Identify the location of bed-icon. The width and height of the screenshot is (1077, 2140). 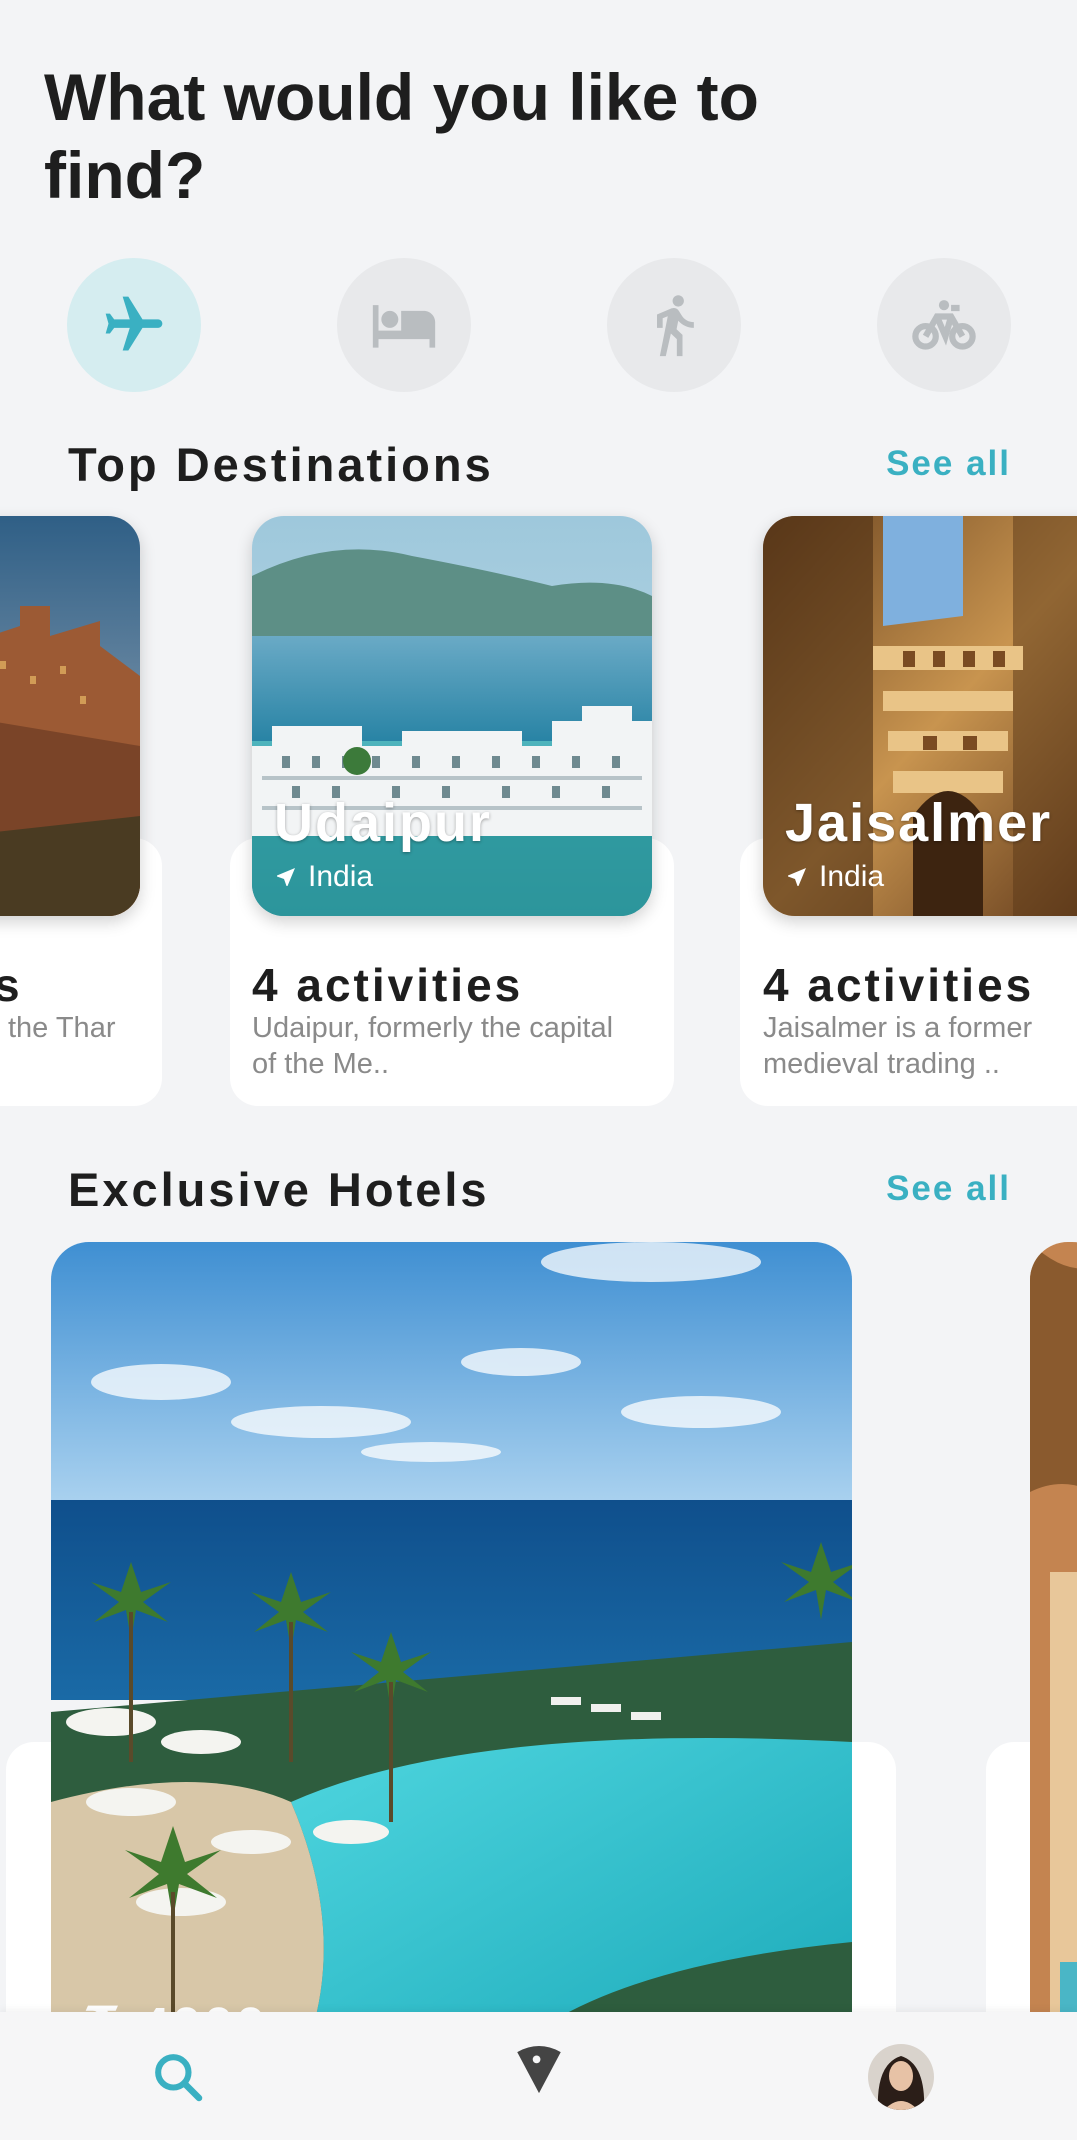
(404, 326).